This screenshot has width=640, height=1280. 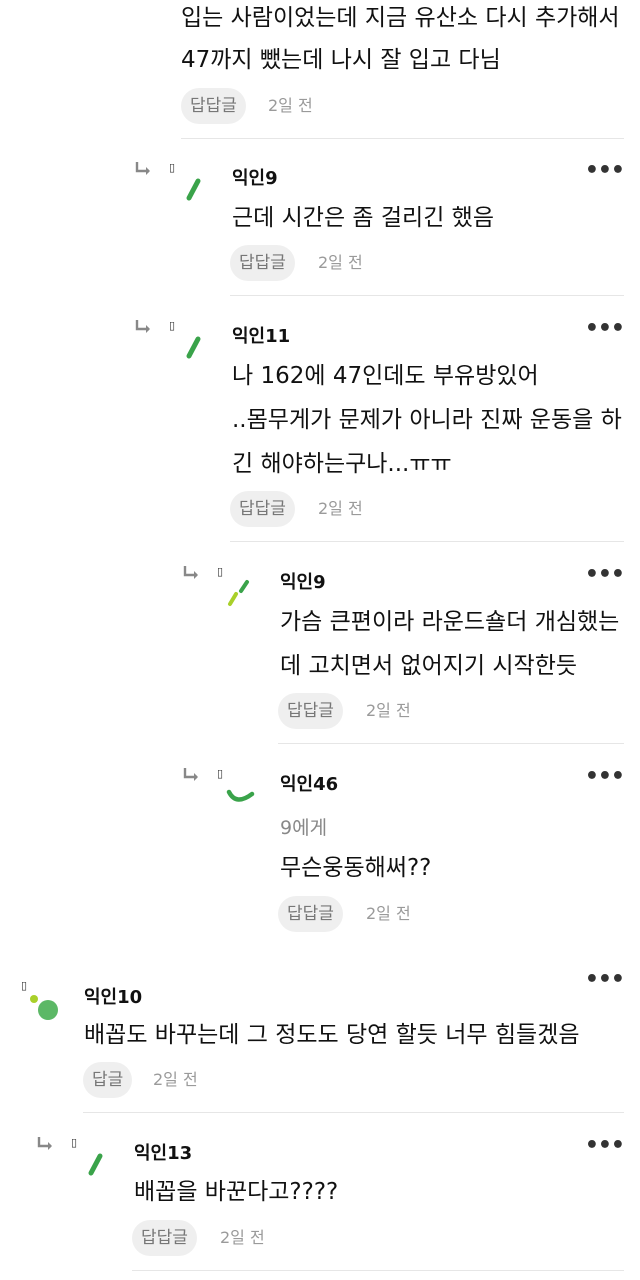 What do you see at coordinates (236, 1192) in the screenshot?
I see `comment-text-line: 배꼽을 바꾼다고????` at bounding box center [236, 1192].